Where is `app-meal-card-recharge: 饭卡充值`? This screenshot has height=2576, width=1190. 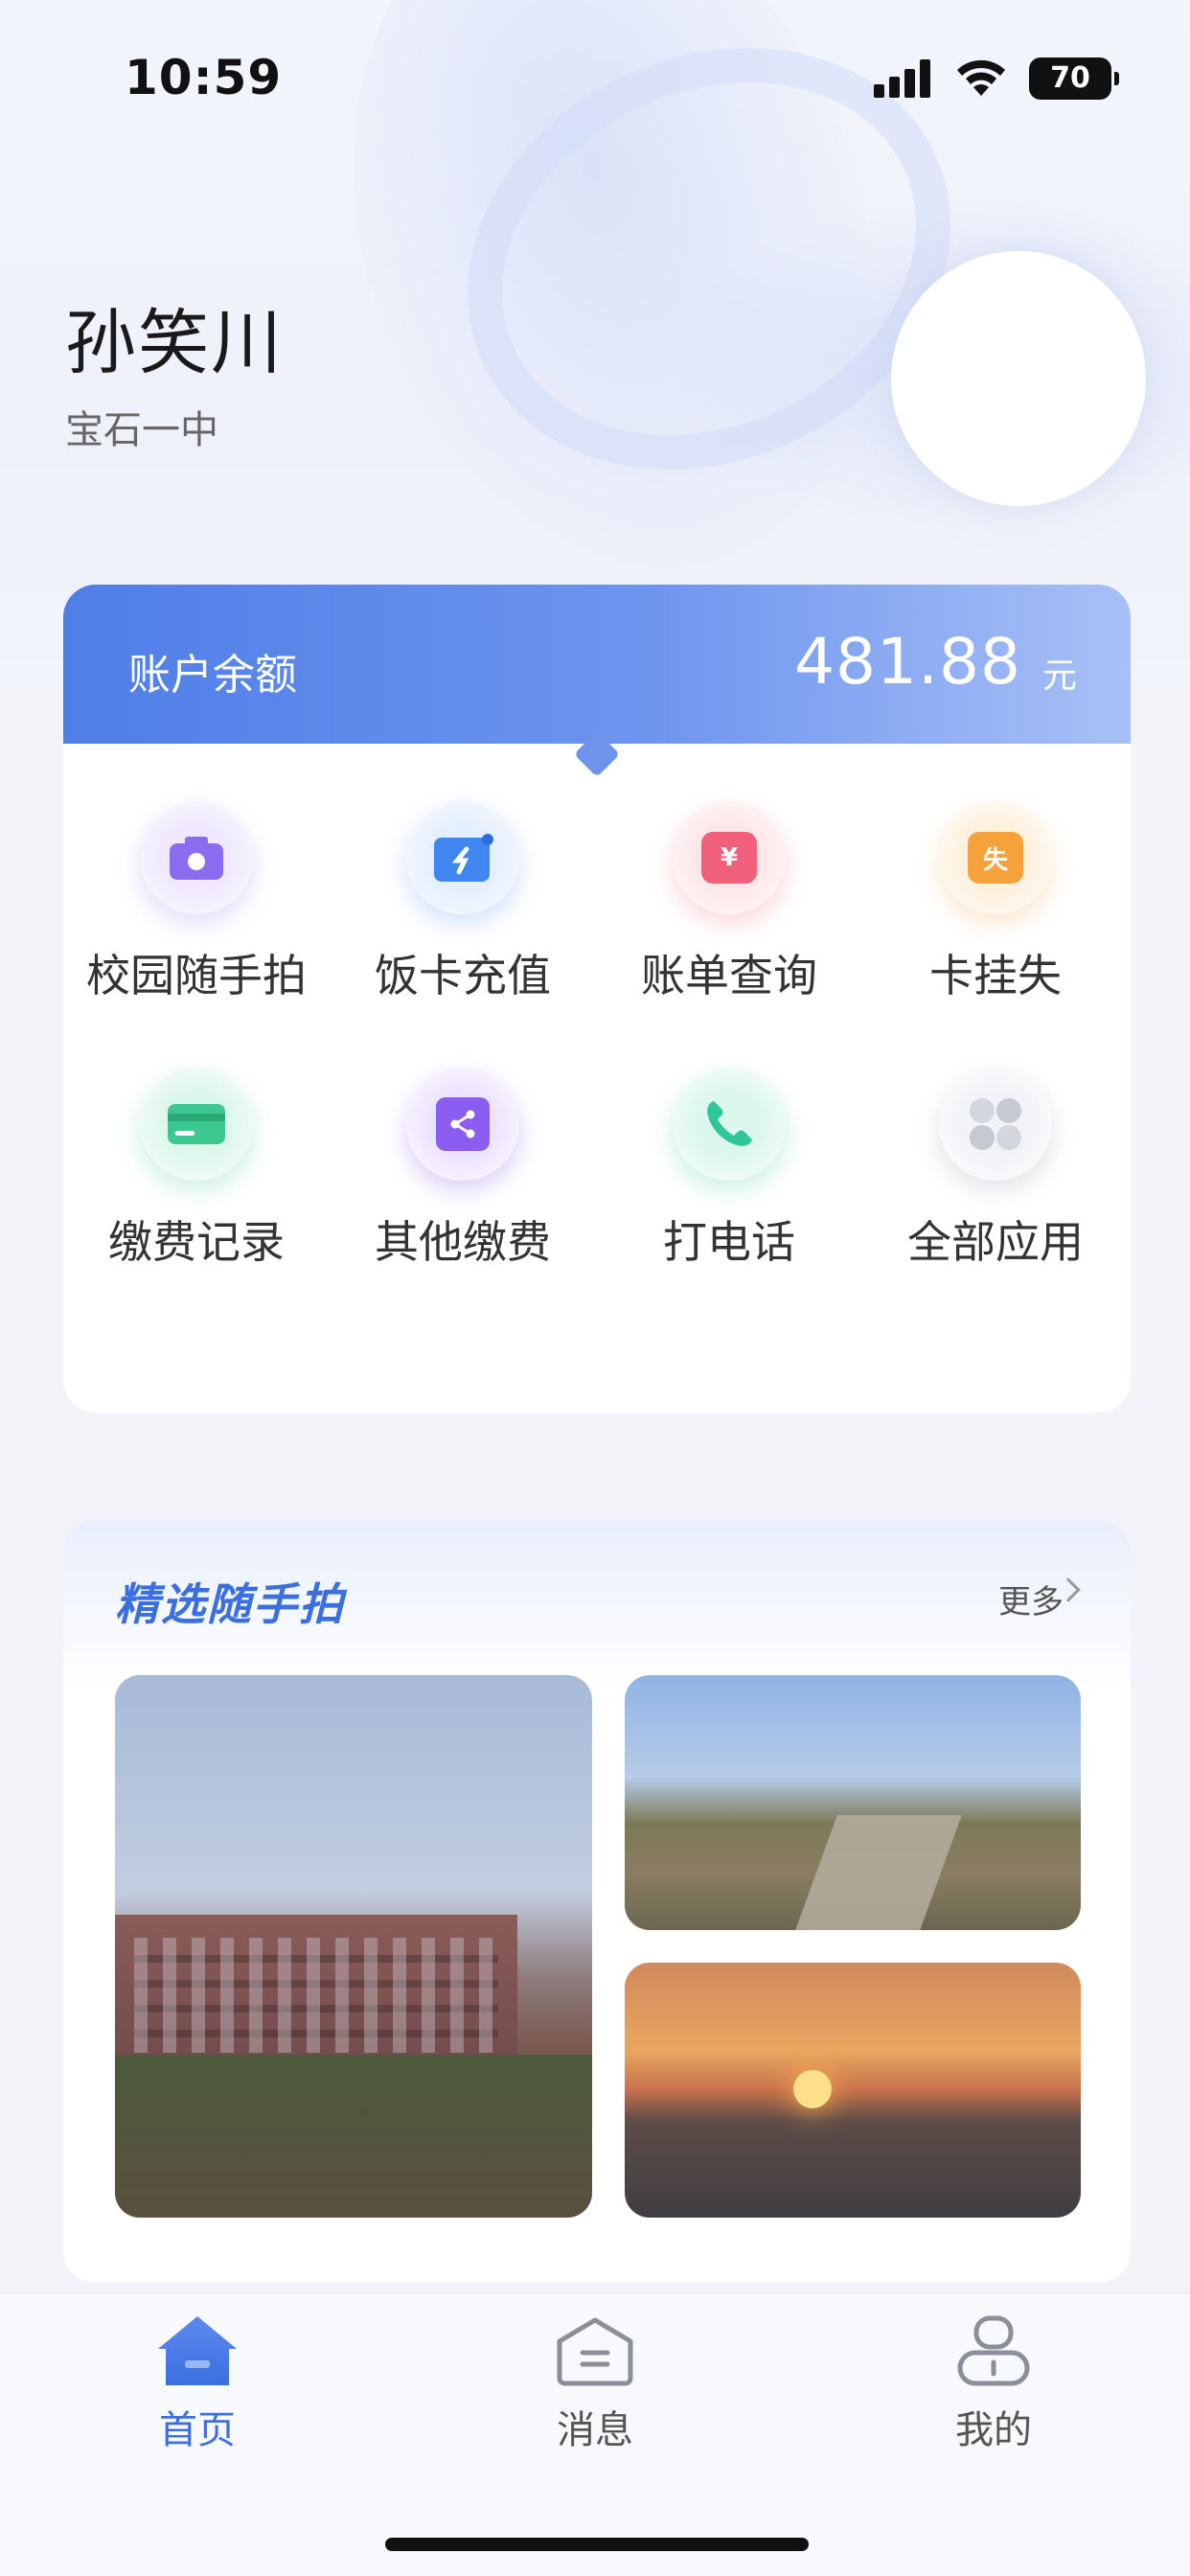
app-meal-card-recharge: 饭卡充值 is located at coordinates (463, 911).